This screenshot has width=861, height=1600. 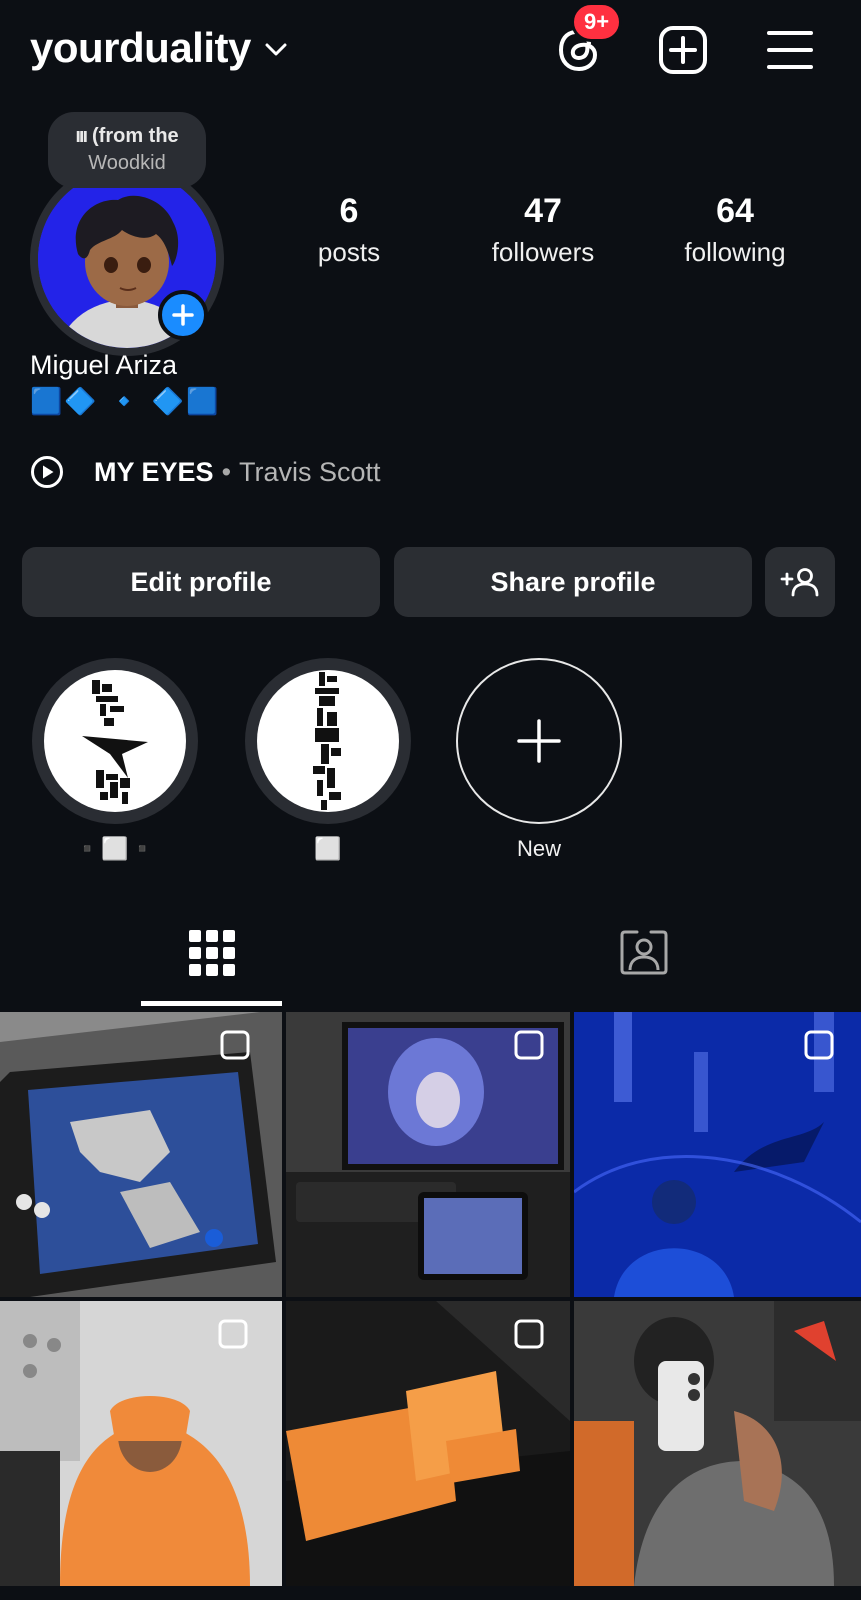 I want to click on stat-label: following, so click(x=735, y=252).